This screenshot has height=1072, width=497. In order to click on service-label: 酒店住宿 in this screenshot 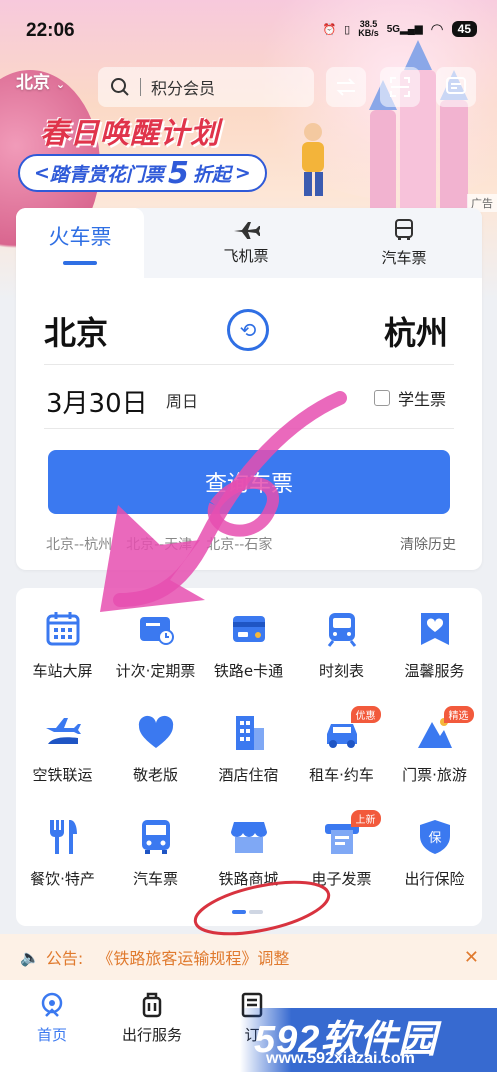, I will do `click(248, 775)`.